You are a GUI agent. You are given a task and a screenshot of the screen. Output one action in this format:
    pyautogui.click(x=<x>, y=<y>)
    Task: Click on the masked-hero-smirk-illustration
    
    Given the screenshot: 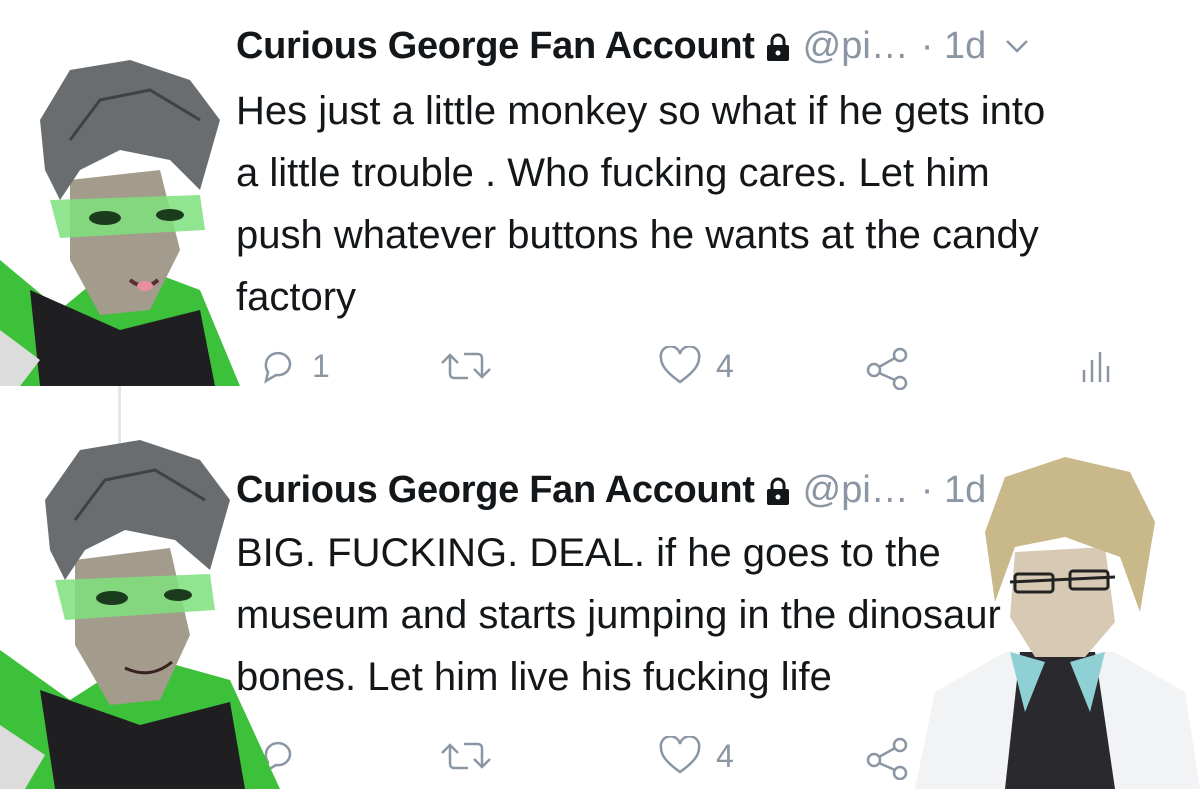 What is the action you would take?
    pyautogui.click(x=140, y=614)
    